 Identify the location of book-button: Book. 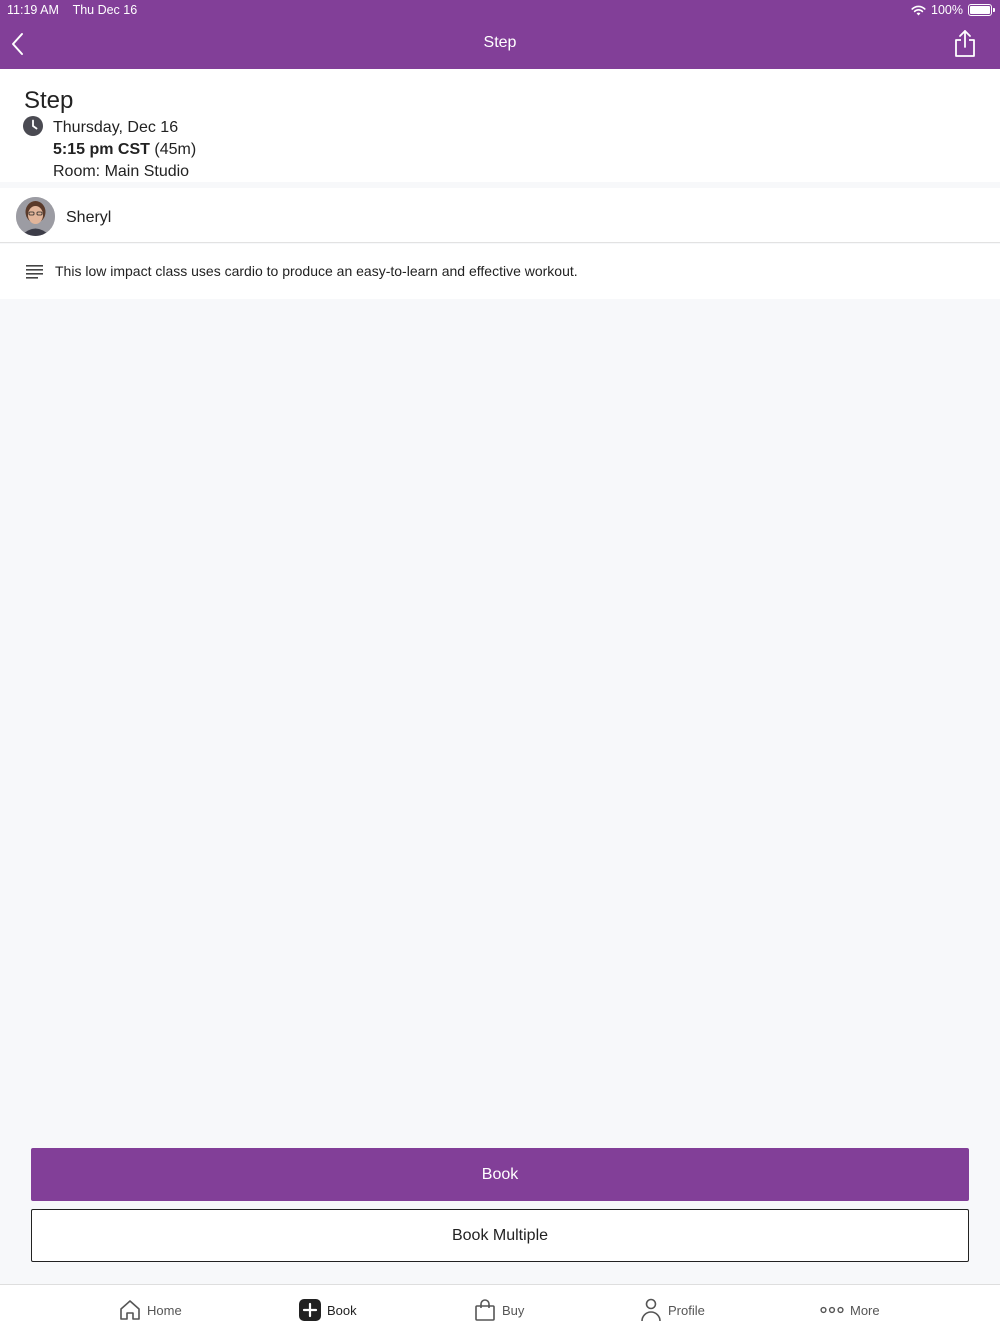
(500, 1174).